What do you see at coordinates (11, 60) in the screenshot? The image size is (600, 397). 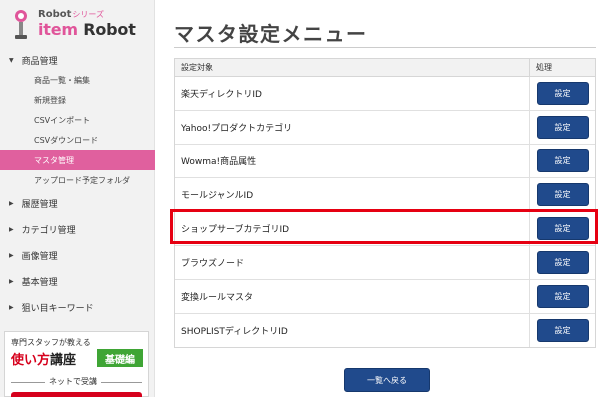 I see `triangle-down-icon: ▼` at bounding box center [11, 60].